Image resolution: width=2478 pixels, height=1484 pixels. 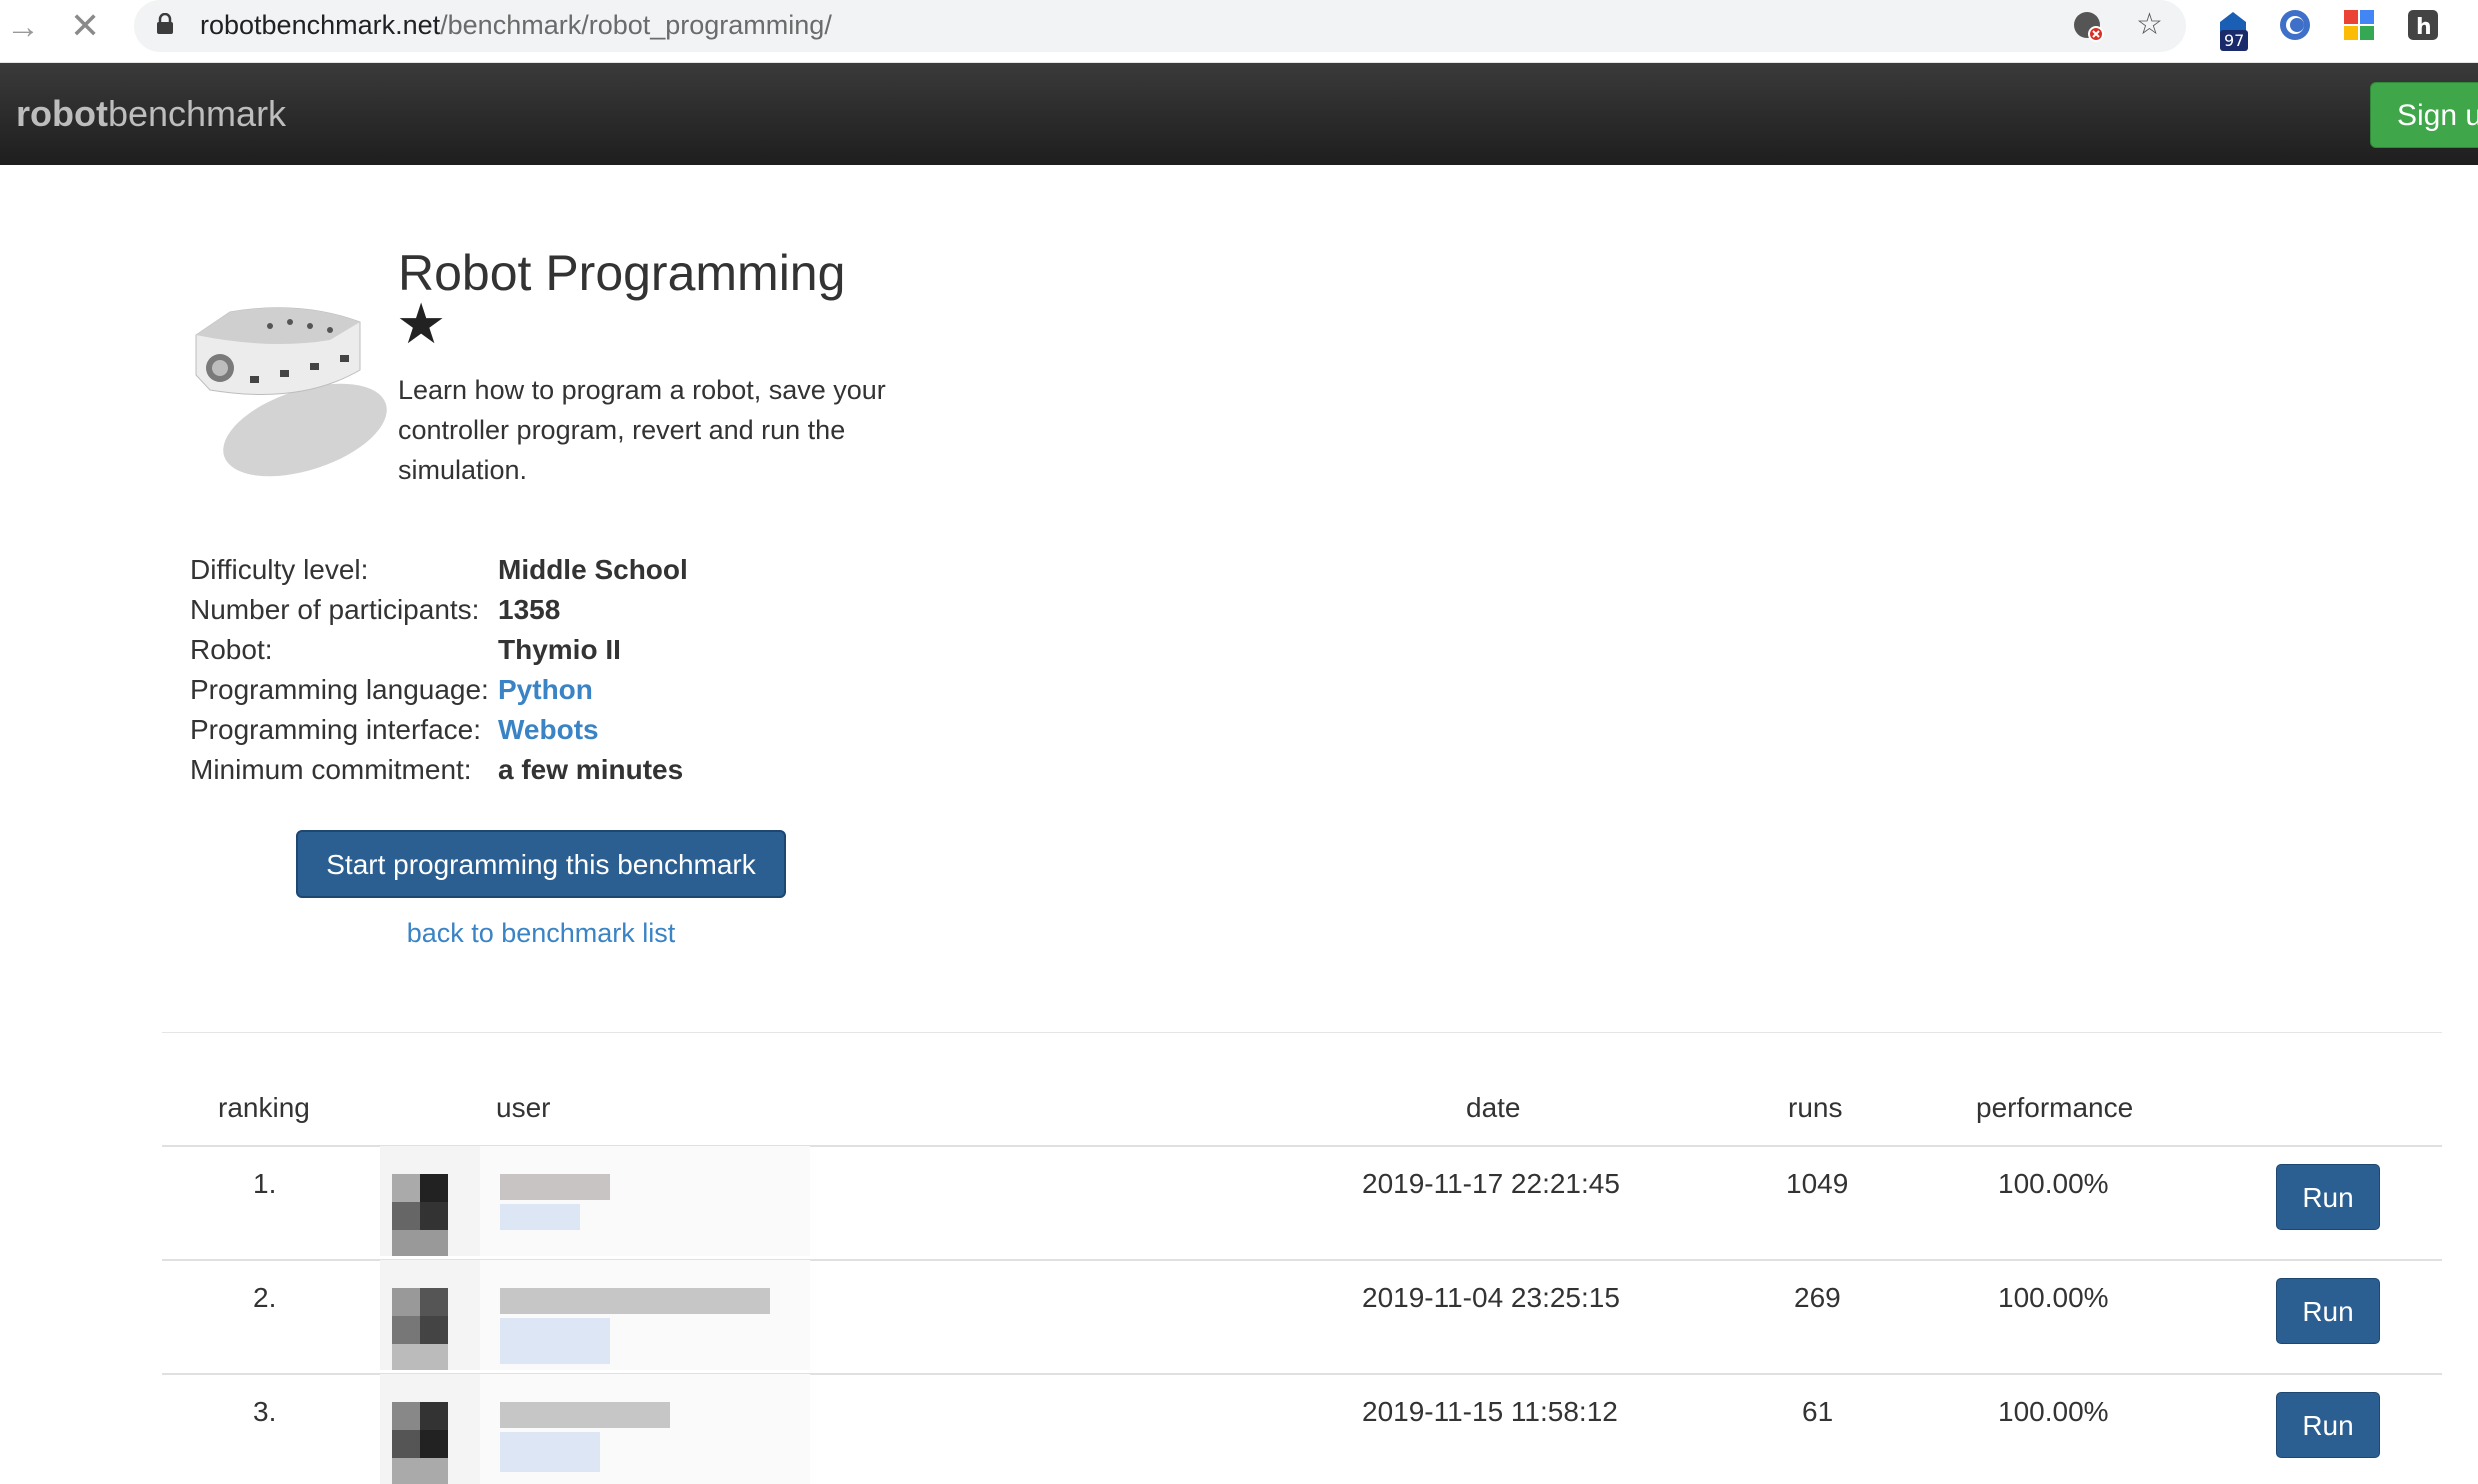 I want to click on info-value: 1358, so click(x=529, y=609).